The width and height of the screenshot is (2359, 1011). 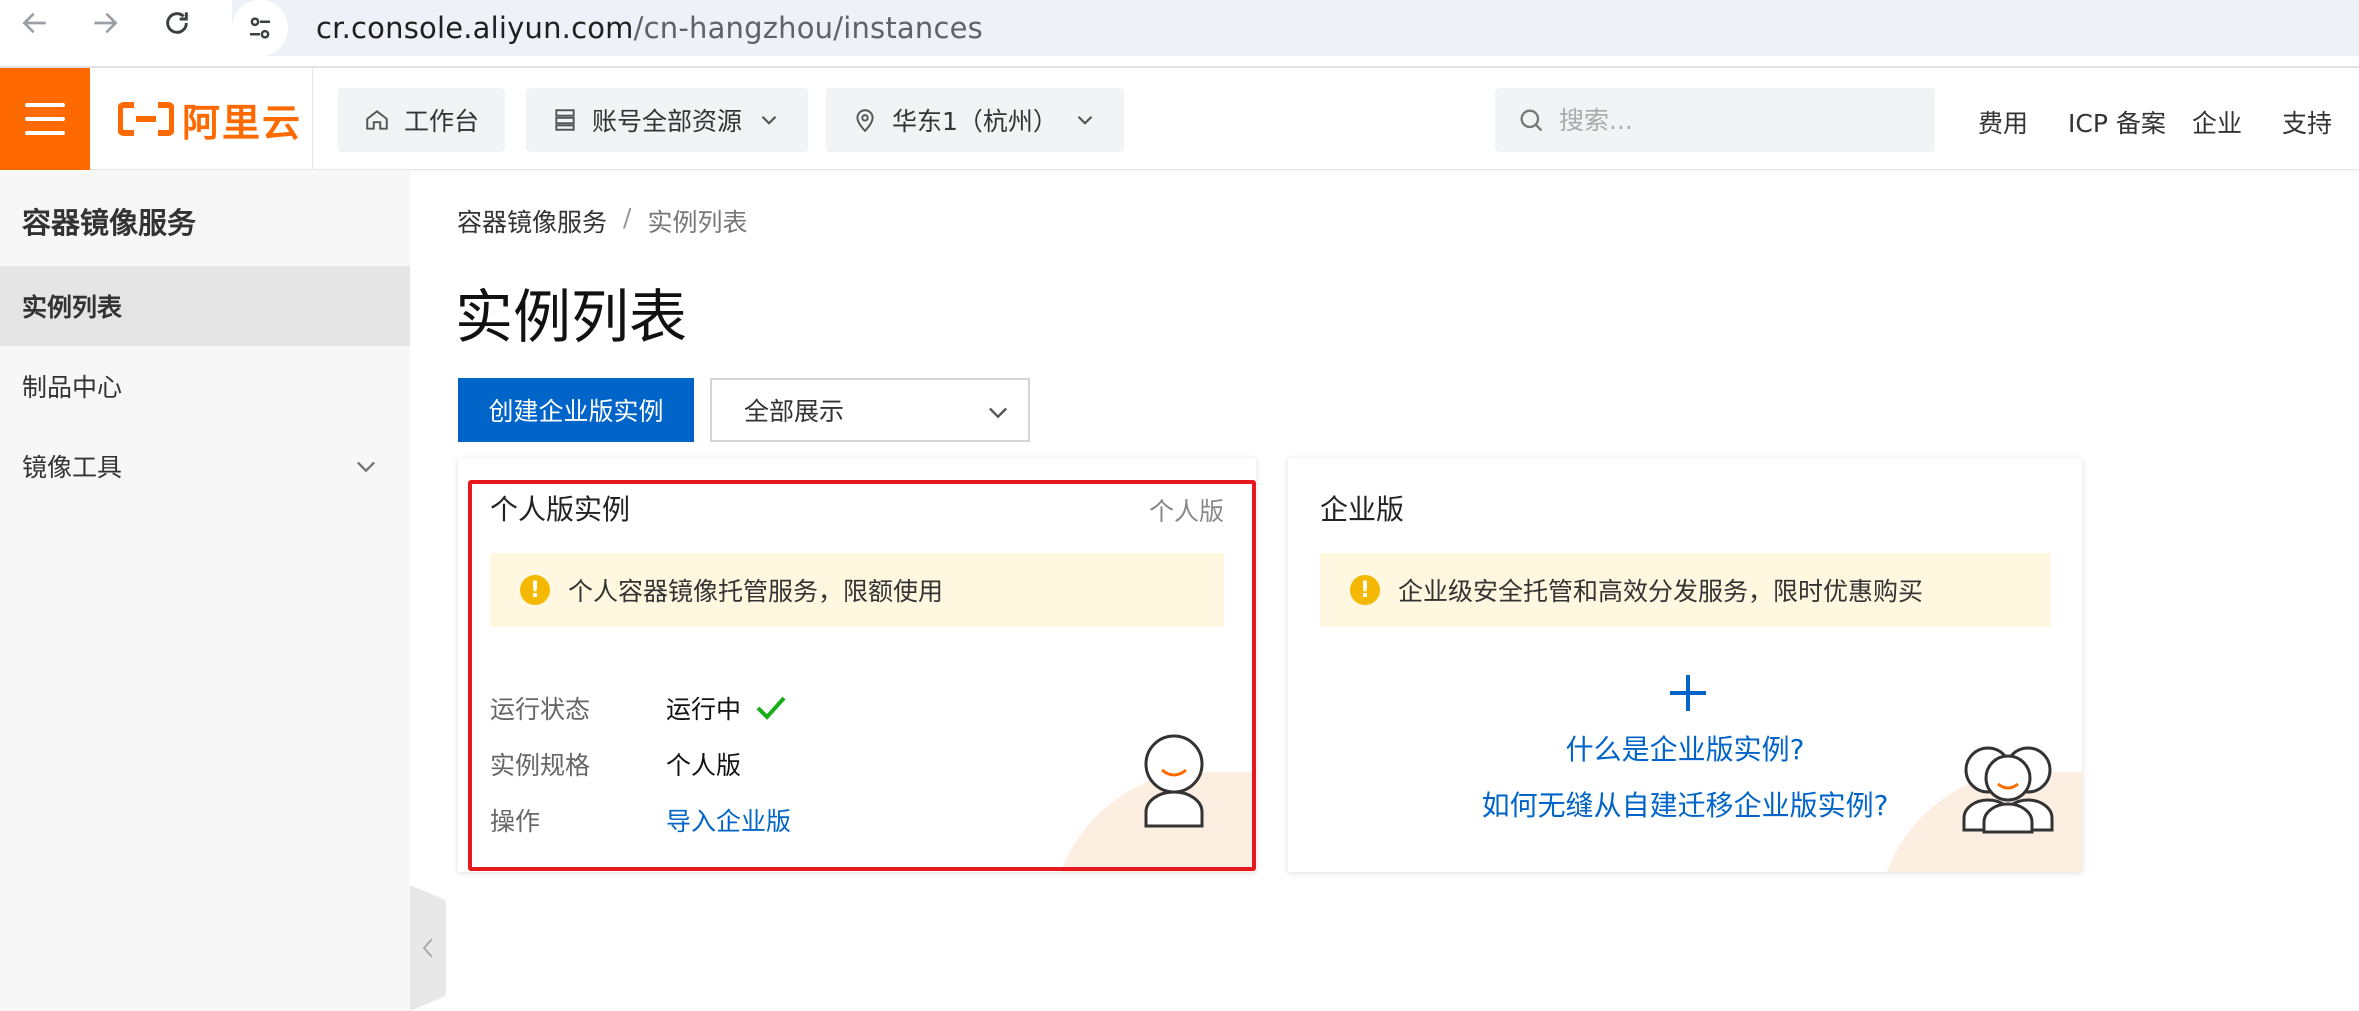 What do you see at coordinates (312, 119) in the screenshot?
I see `divider` at bounding box center [312, 119].